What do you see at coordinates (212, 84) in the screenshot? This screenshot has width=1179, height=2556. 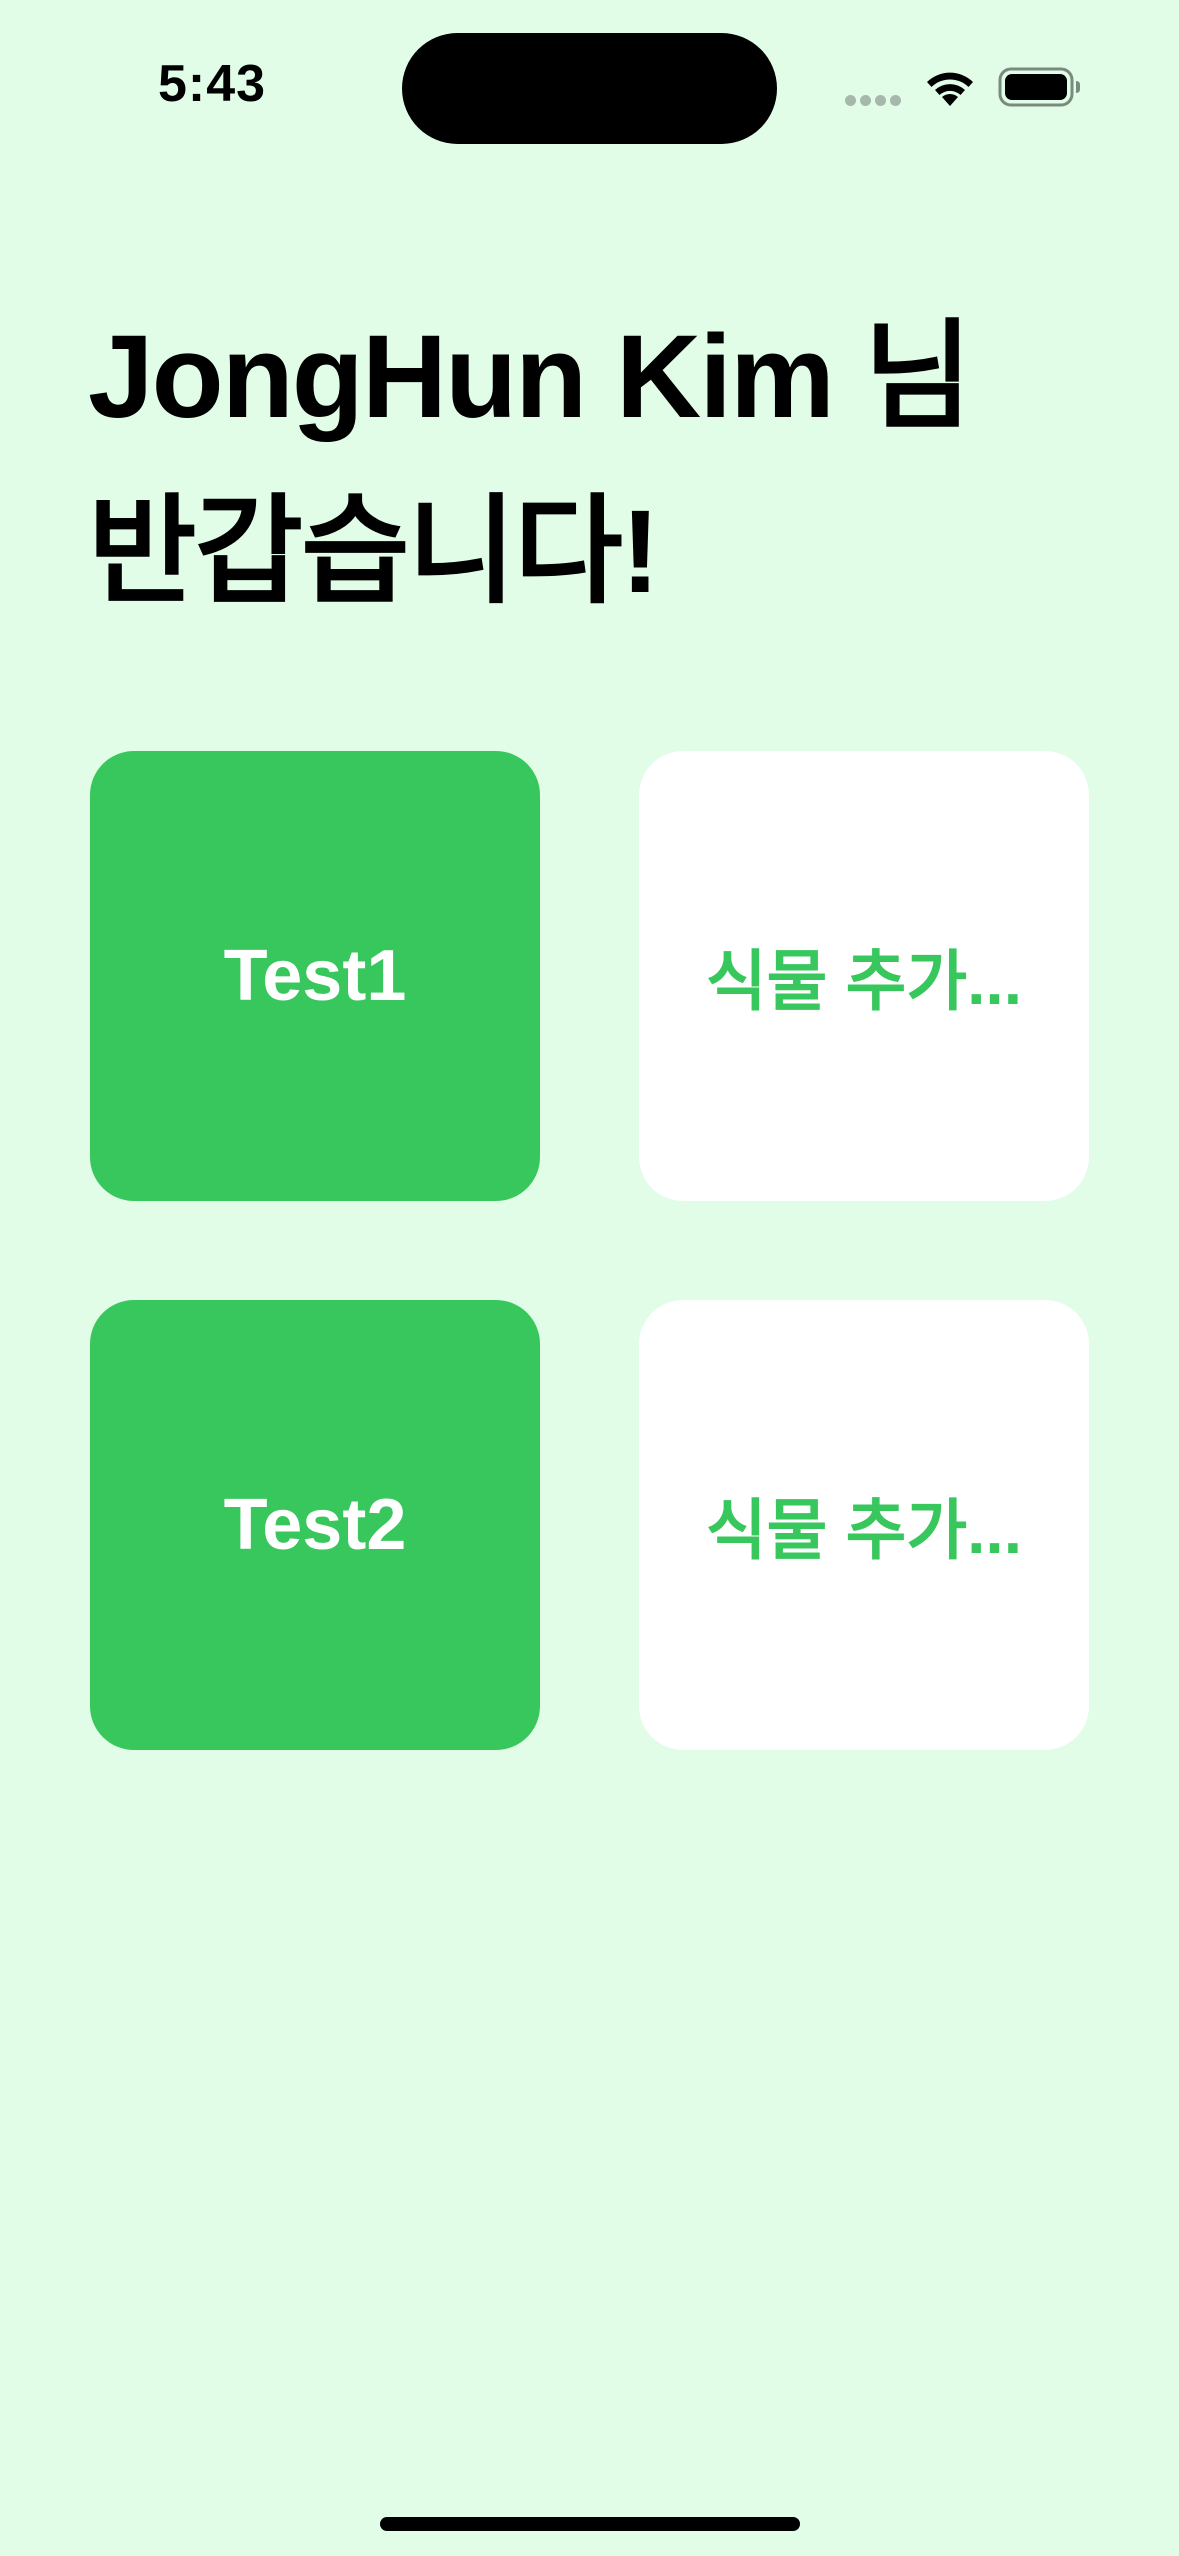 I see `status-time: 5:43` at bounding box center [212, 84].